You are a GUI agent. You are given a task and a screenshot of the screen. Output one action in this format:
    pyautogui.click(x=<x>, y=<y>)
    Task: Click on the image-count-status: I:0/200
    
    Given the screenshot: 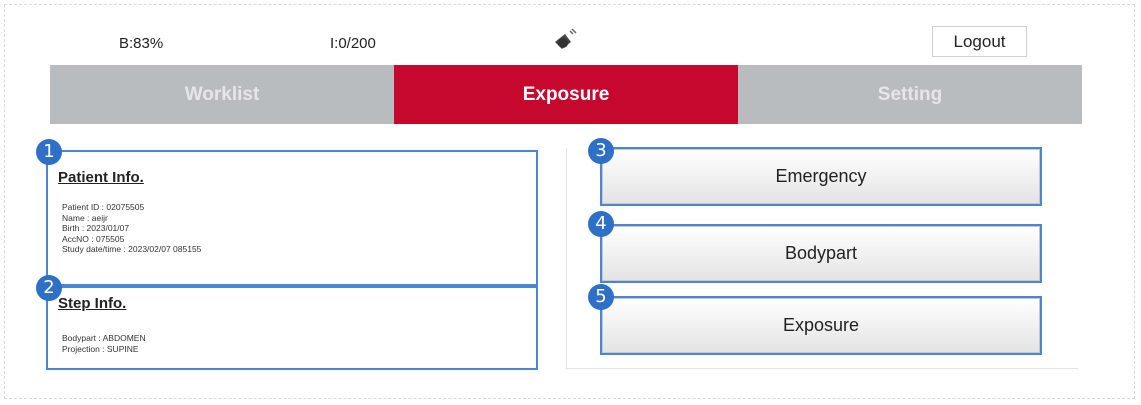 What is the action you would take?
    pyautogui.click(x=353, y=43)
    